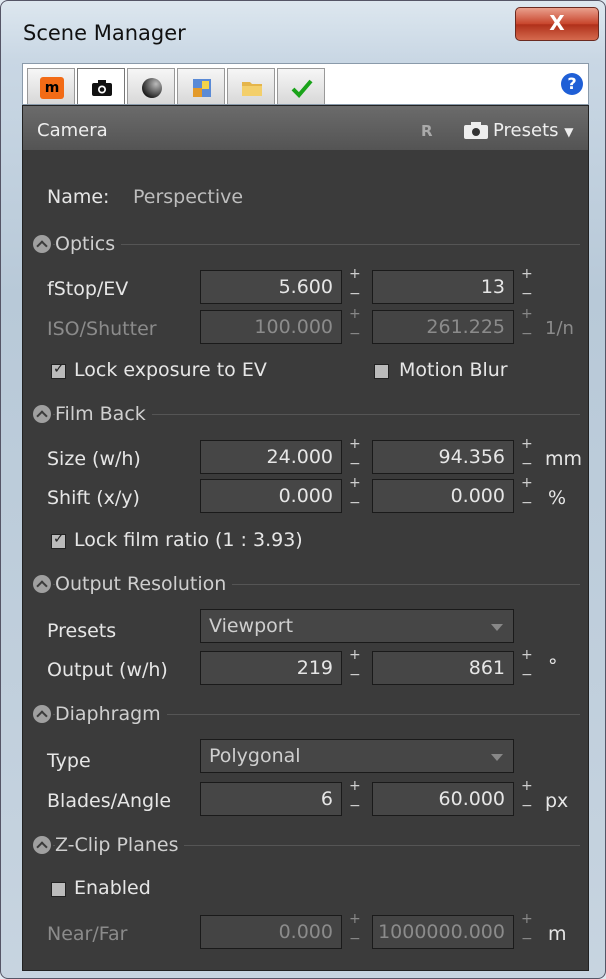 The image size is (606, 979). Describe the element at coordinates (443, 457) in the screenshot. I see `film-height-field: 94.356` at that location.